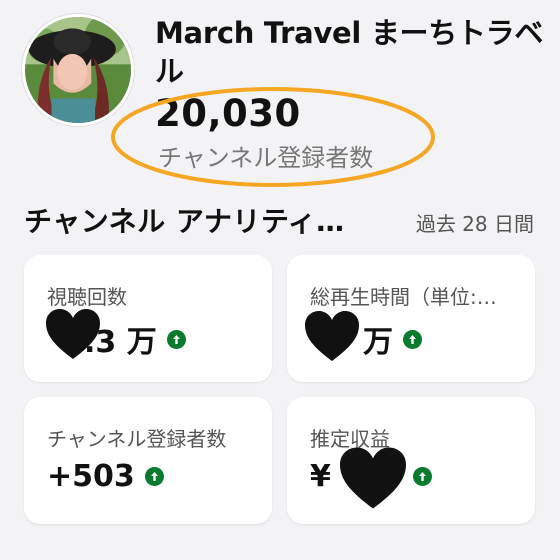 This screenshot has height=560, width=560. What do you see at coordinates (87, 297) in the screenshot?
I see `metric-label: 視聴回数` at bounding box center [87, 297].